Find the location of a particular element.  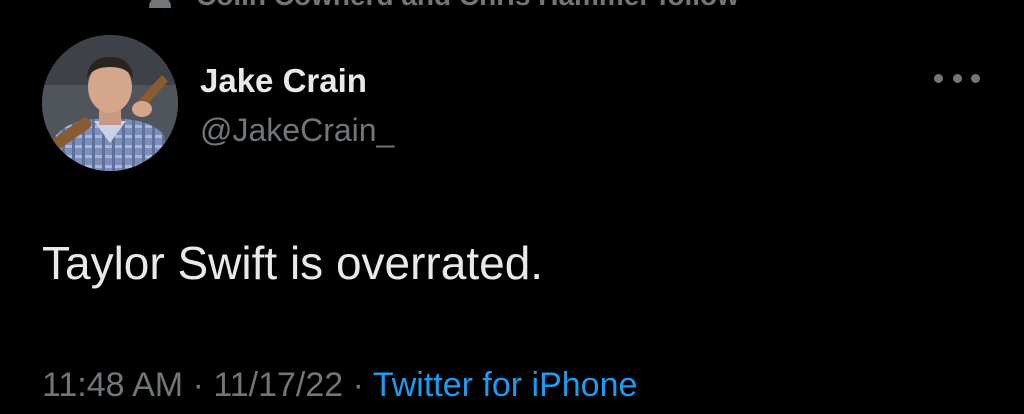

tweet-metadata: 11:48 AM · 11/17/22 · Twitter for iPhone is located at coordinates (339, 385).